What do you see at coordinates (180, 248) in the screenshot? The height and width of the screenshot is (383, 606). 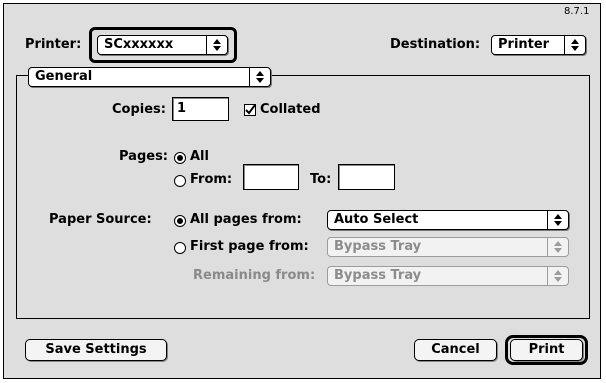 I see `first-page-from-radio` at bounding box center [180, 248].